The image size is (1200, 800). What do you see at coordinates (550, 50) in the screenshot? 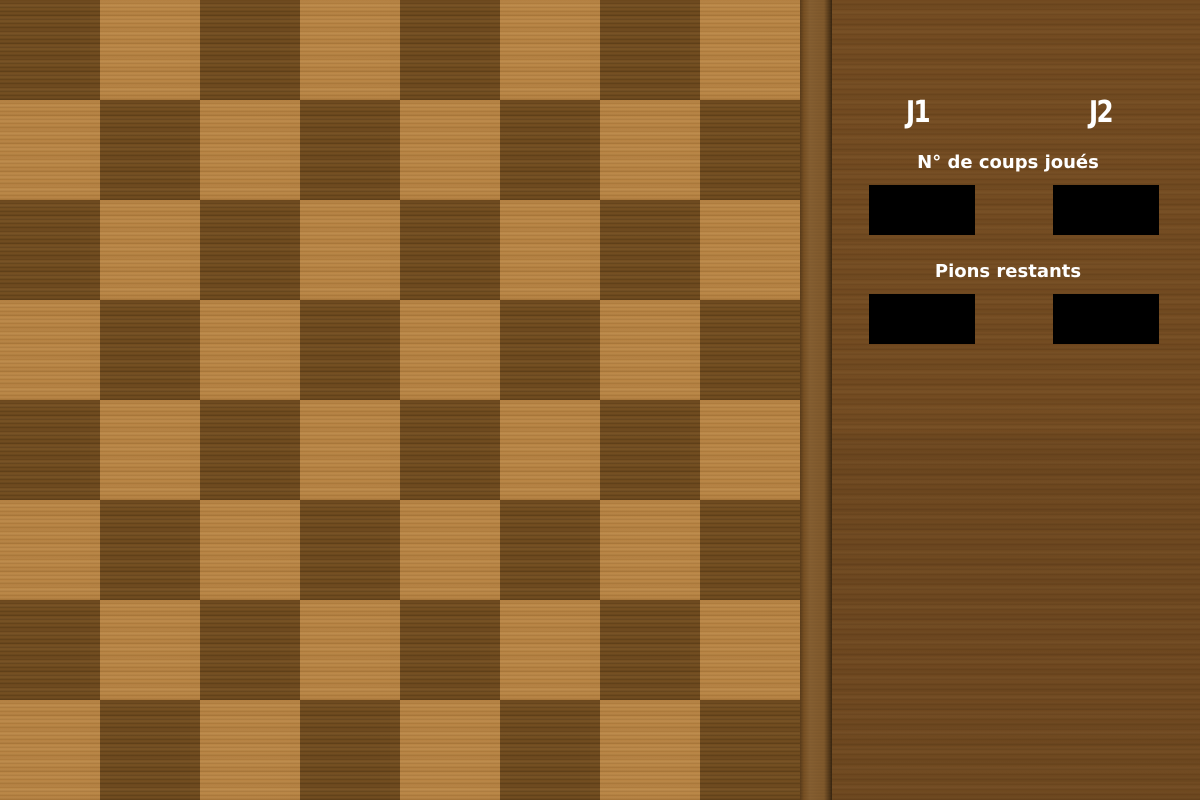
I see `board-square-f8` at bounding box center [550, 50].